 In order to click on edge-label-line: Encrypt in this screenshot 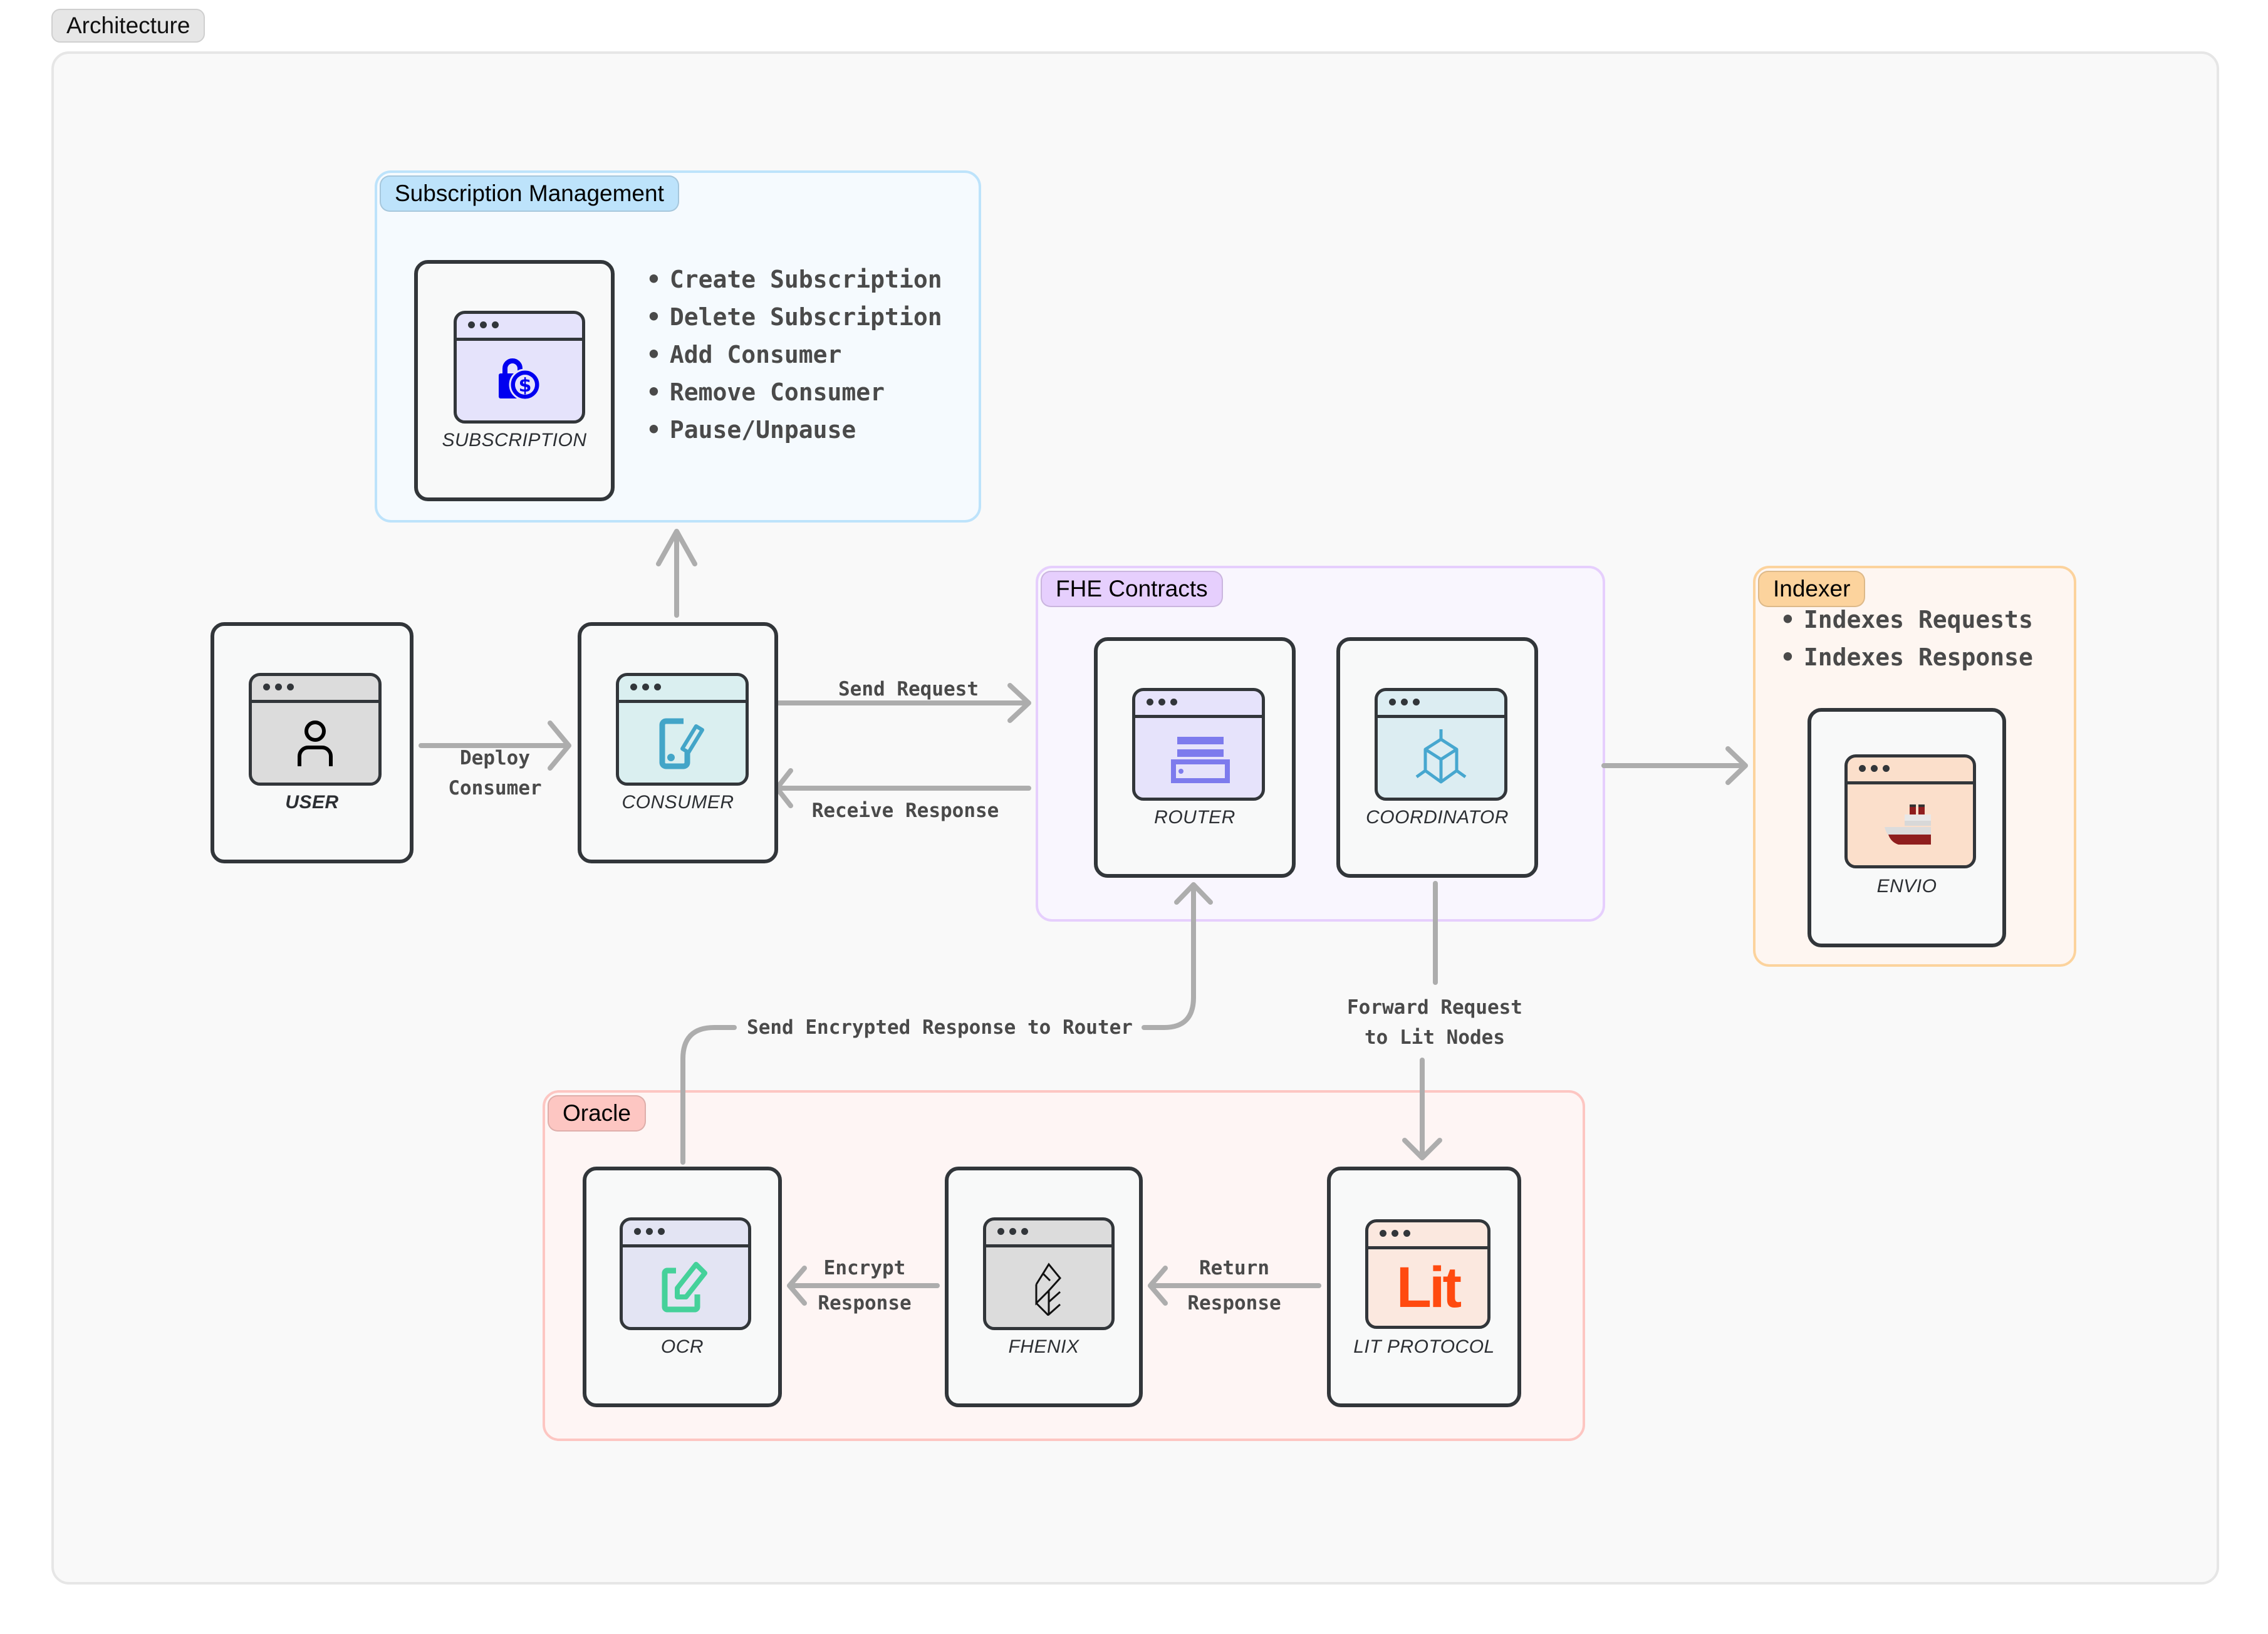, I will do `click(864, 1268)`.